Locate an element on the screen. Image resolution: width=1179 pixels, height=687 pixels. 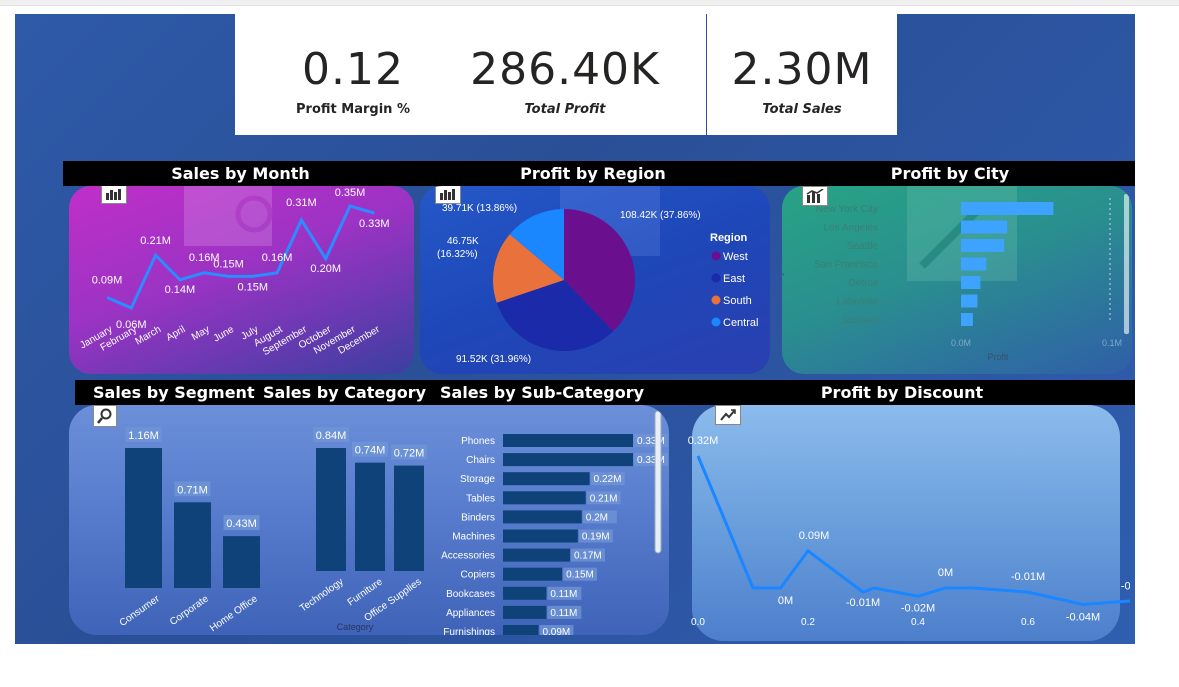
y-tick-label: Furnishings is located at coordinates (469, 631).